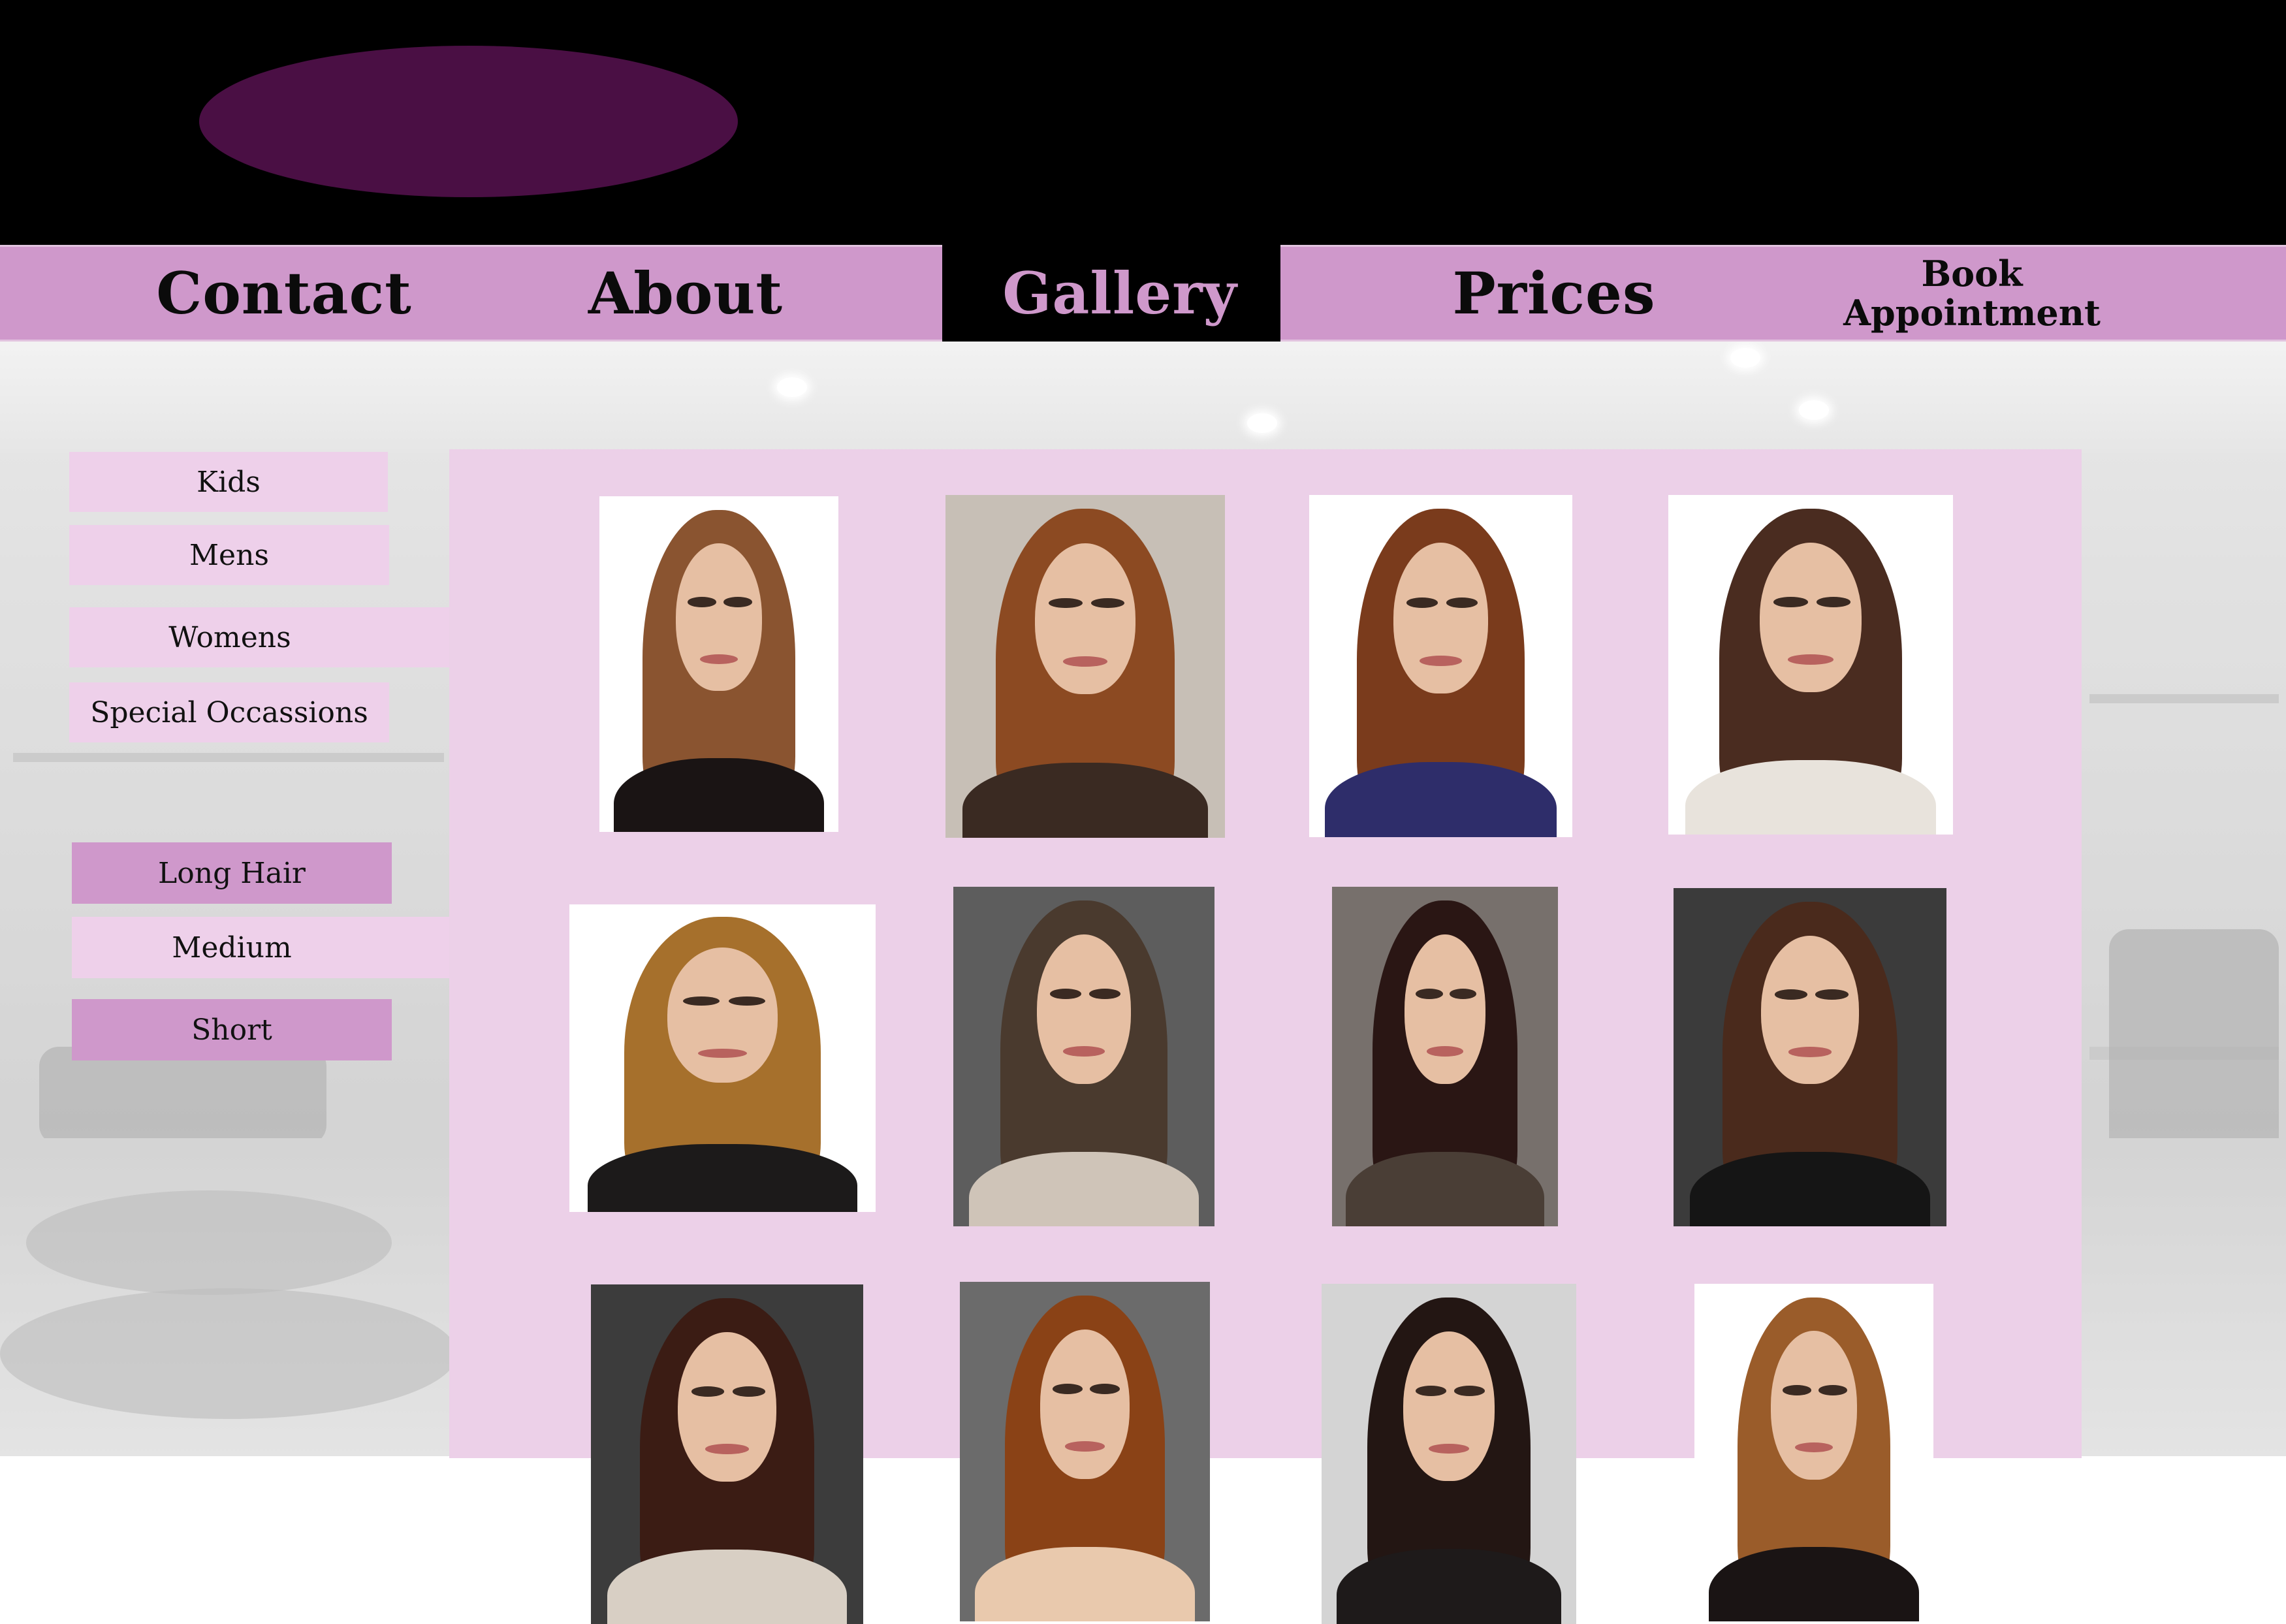 This screenshot has height=1624, width=2286. Describe the element at coordinates (284, 293) in the screenshot. I see `nav-contact: Contact` at that location.